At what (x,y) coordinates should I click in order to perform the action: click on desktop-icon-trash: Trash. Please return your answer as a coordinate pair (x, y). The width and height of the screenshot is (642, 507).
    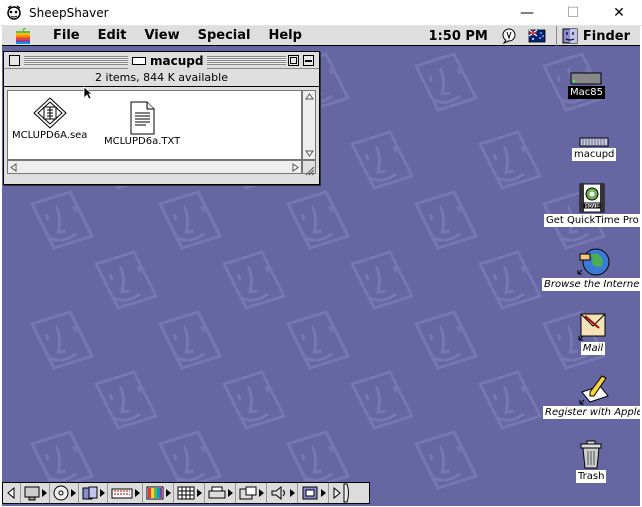
    Looking at the image, I should click on (591, 460).